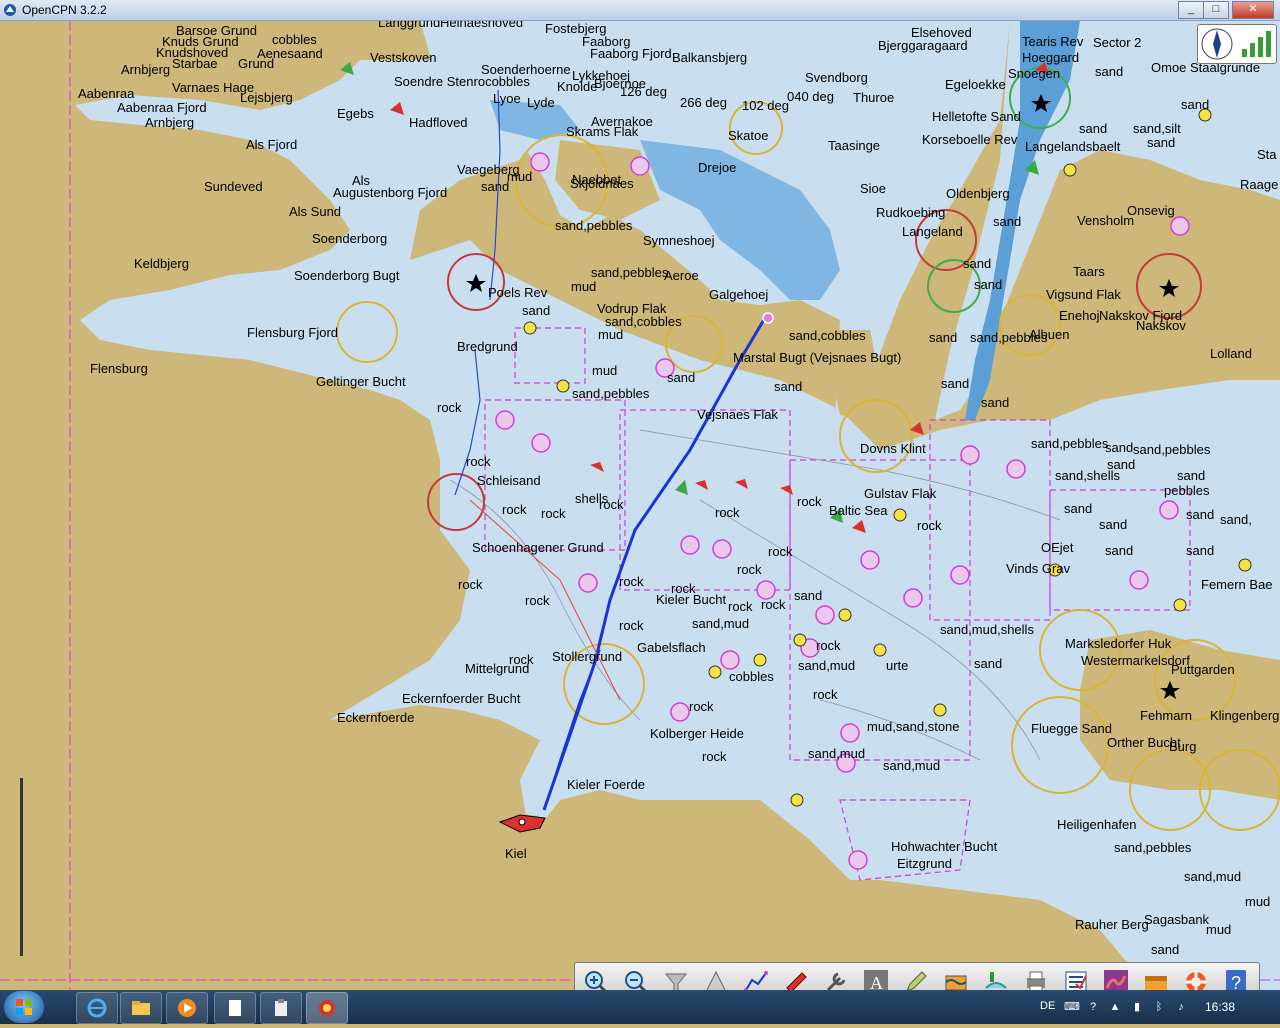 The width and height of the screenshot is (1280, 1028). Describe the element at coordinates (161, 263) in the screenshot. I see `map-label: Keldbjerg` at that location.